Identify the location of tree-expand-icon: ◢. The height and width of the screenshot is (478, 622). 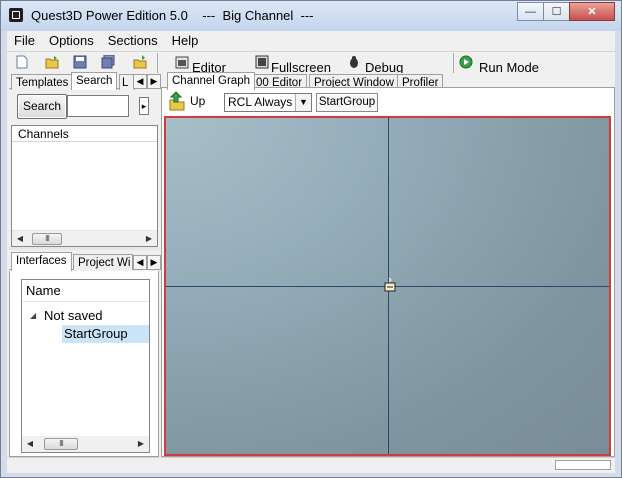
(33, 316).